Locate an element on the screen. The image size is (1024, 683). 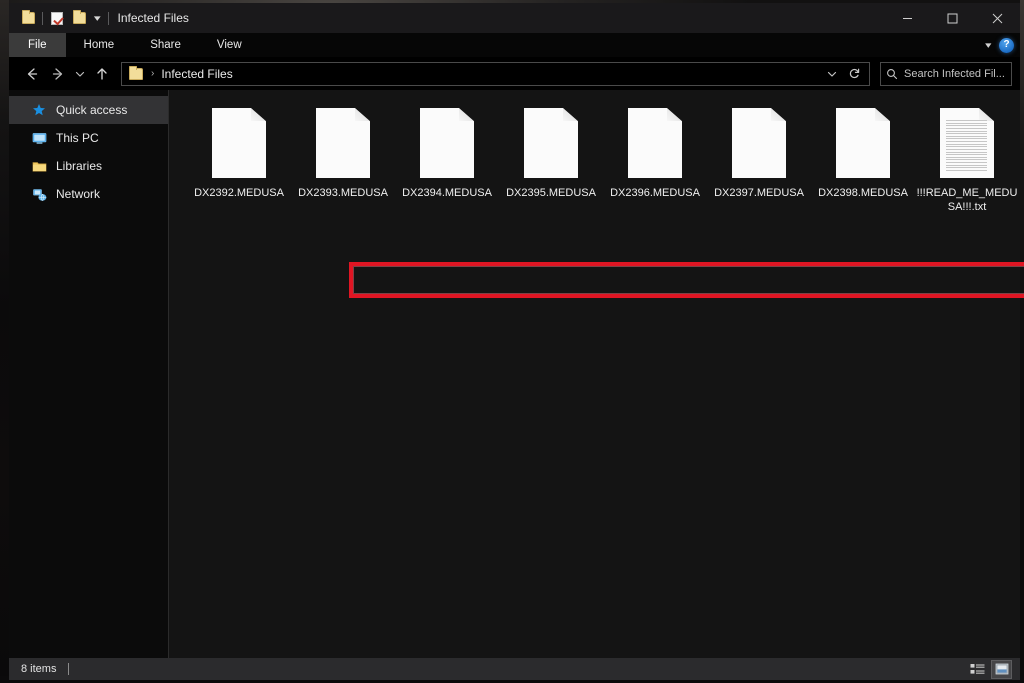
sidebar-item-quick-access: Quick access is located at coordinates (88, 110).